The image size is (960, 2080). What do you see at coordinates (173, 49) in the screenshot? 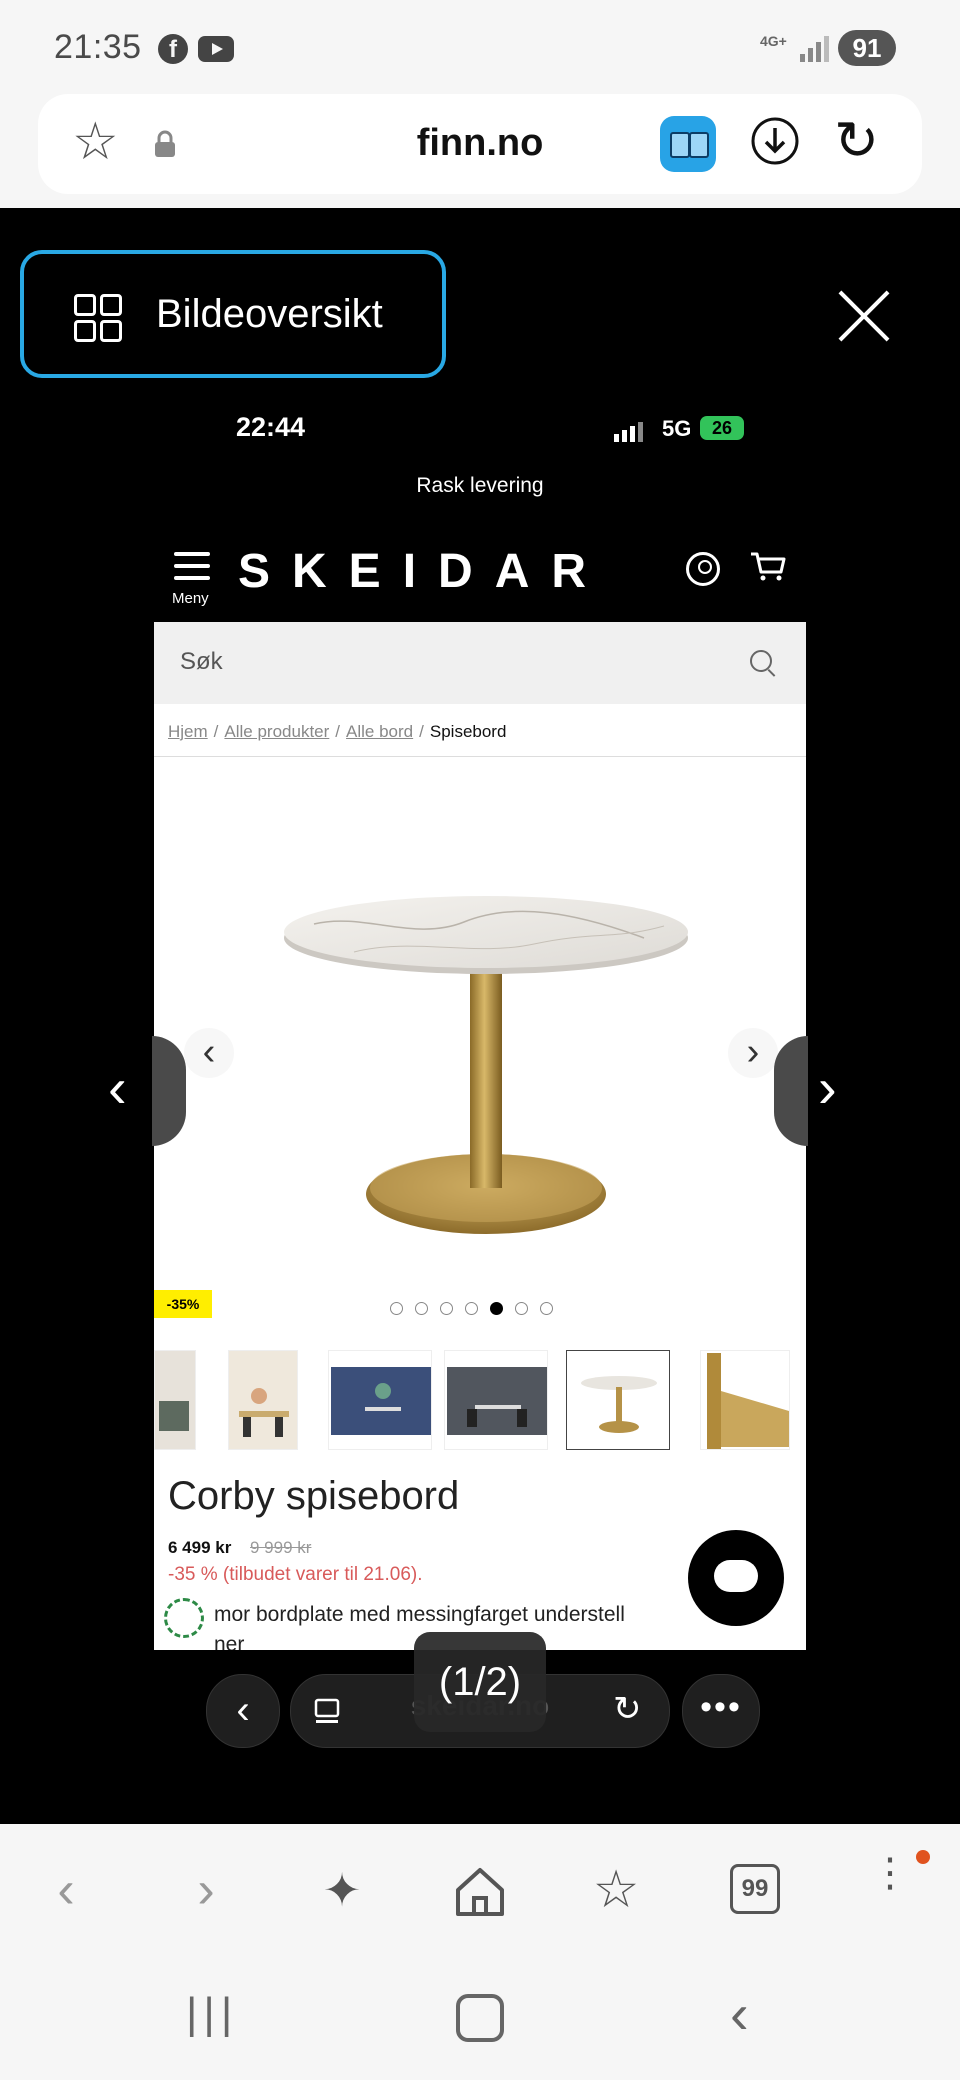
I see `facebook-icon: f` at bounding box center [173, 49].